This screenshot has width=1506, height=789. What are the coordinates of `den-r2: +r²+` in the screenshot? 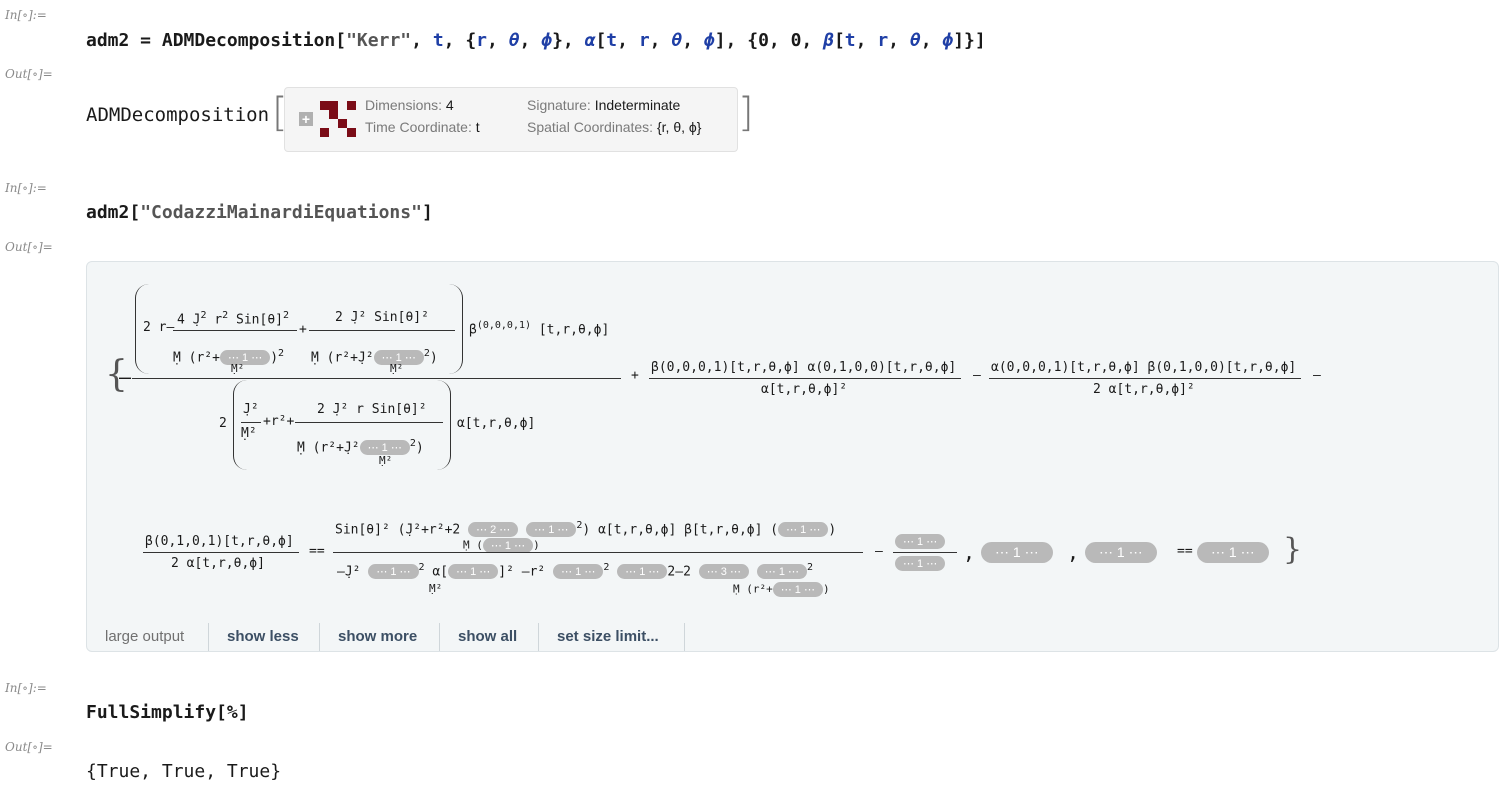 It's located at (279, 421).